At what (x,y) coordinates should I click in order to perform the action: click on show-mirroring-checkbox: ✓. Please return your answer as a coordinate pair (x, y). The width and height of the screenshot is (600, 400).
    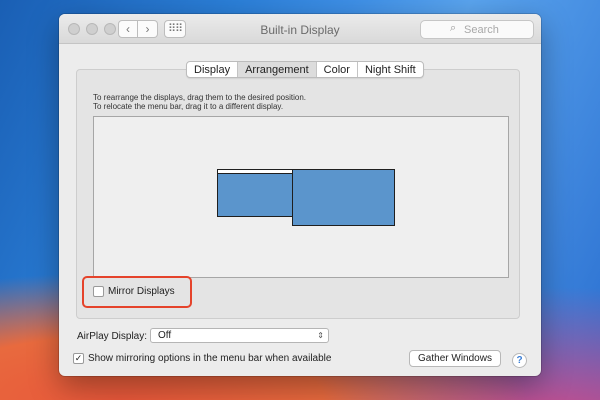
    Looking at the image, I should click on (78, 358).